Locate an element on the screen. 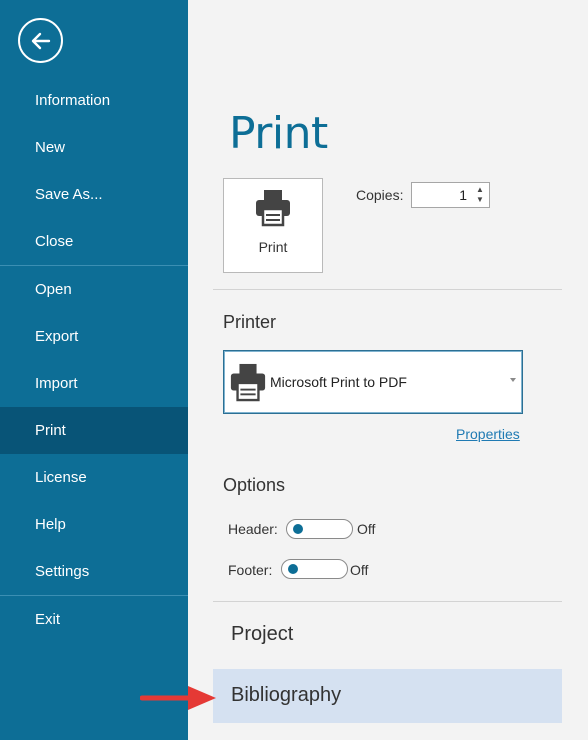 The height and width of the screenshot is (740, 588). nav-item-label: Information is located at coordinates (73, 100).